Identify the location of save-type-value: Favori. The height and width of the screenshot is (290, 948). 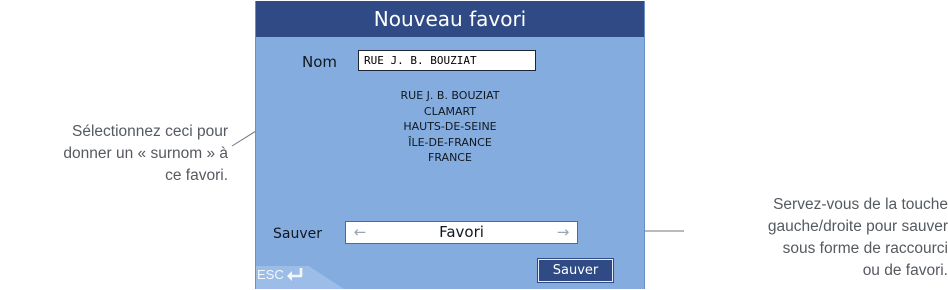
(461, 232).